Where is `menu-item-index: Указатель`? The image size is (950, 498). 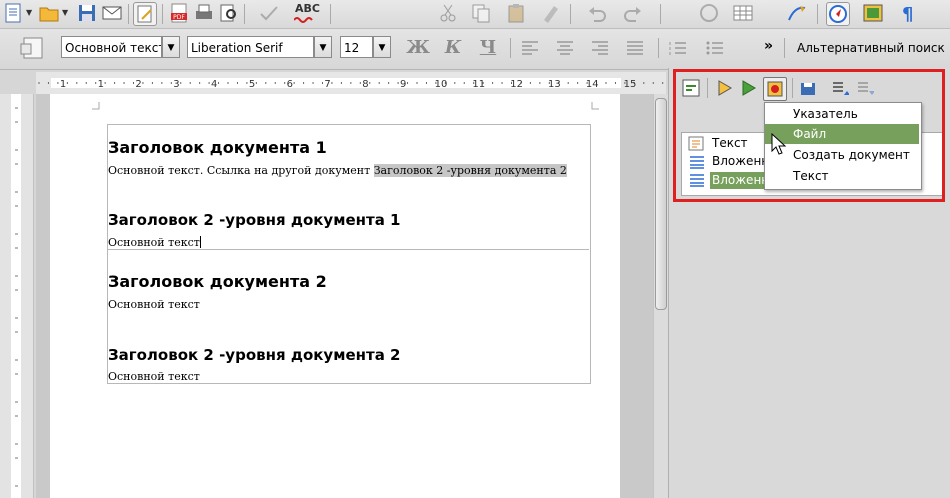 menu-item-index: Указатель is located at coordinates (842, 114).